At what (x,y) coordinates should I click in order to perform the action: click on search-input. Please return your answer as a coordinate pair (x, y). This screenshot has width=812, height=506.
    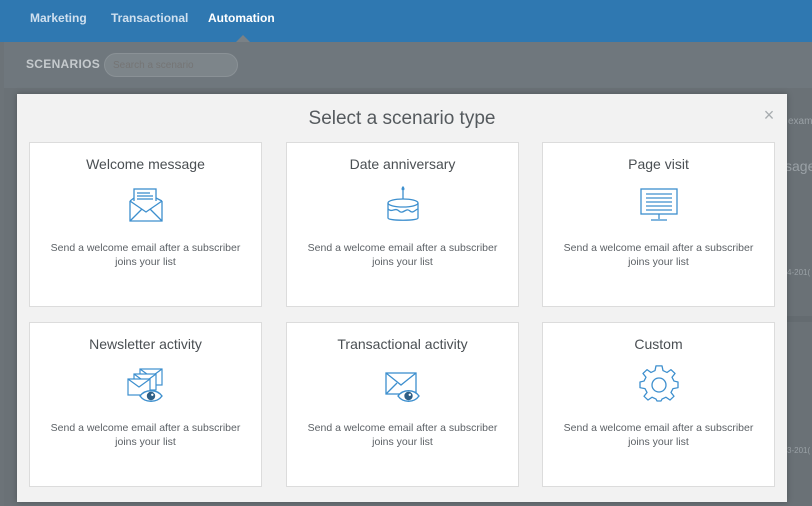
    Looking at the image, I should click on (171, 65).